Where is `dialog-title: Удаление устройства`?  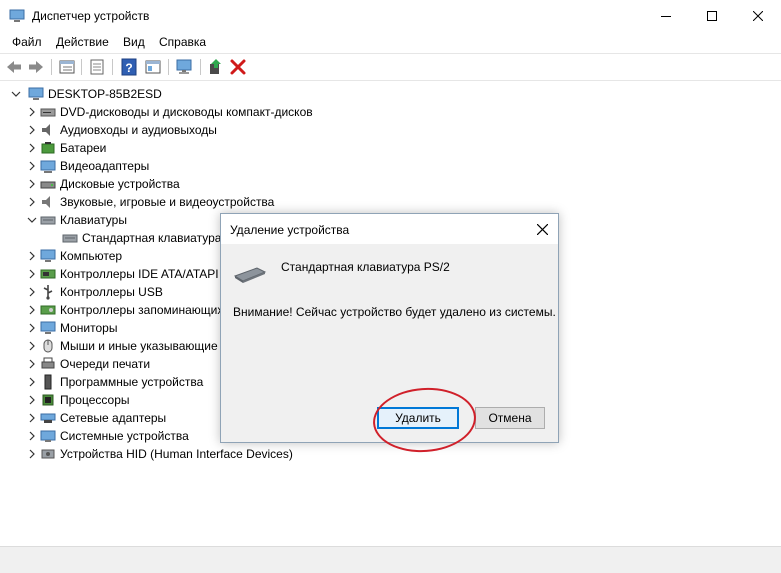 dialog-title: Удаление устройства is located at coordinates (290, 230).